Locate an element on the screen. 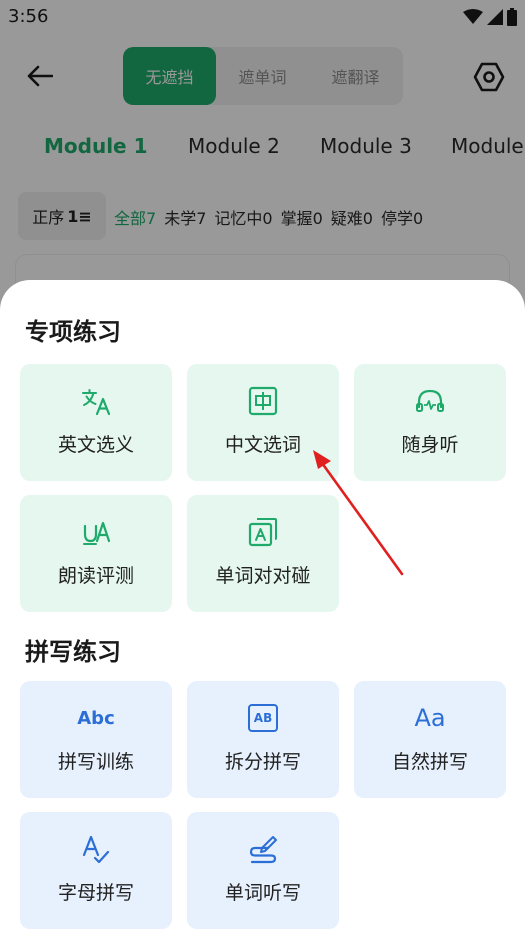 The image size is (525, 933). special-practice-title: 专项练习 is located at coordinates (73, 332).